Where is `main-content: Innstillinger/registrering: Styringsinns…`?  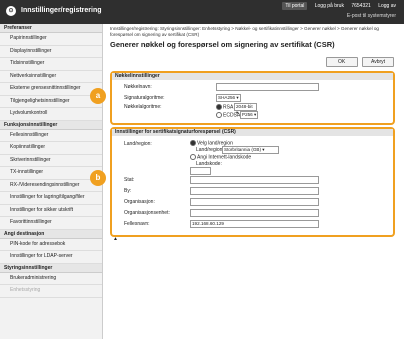 main-content: Innstillinger/registrering: Styringsinns… is located at coordinates (254, 37).